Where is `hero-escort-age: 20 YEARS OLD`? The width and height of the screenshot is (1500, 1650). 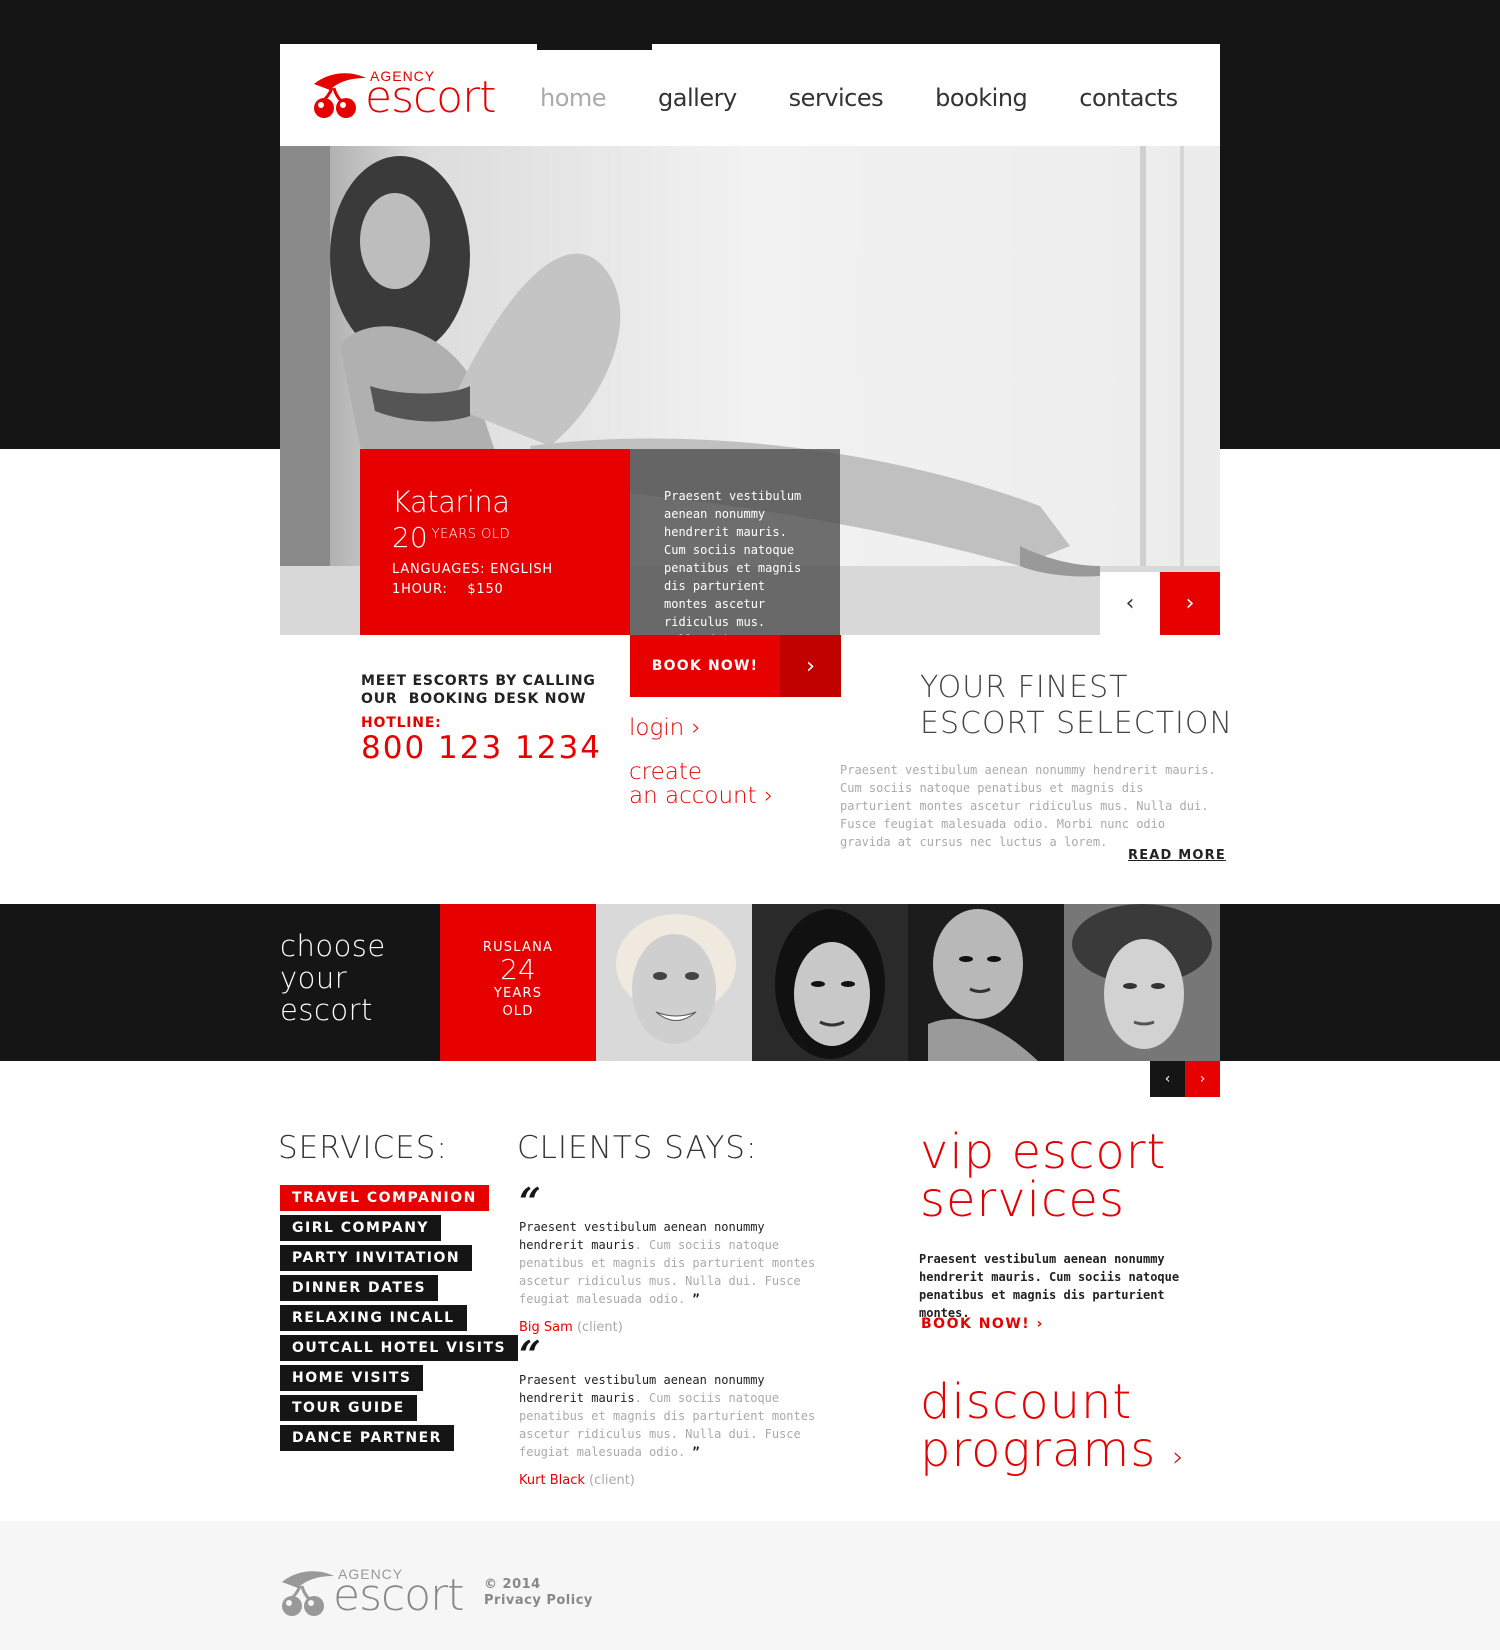 hero-escort-age: 20 YEARS OLD is located at coordinates (451, 537).